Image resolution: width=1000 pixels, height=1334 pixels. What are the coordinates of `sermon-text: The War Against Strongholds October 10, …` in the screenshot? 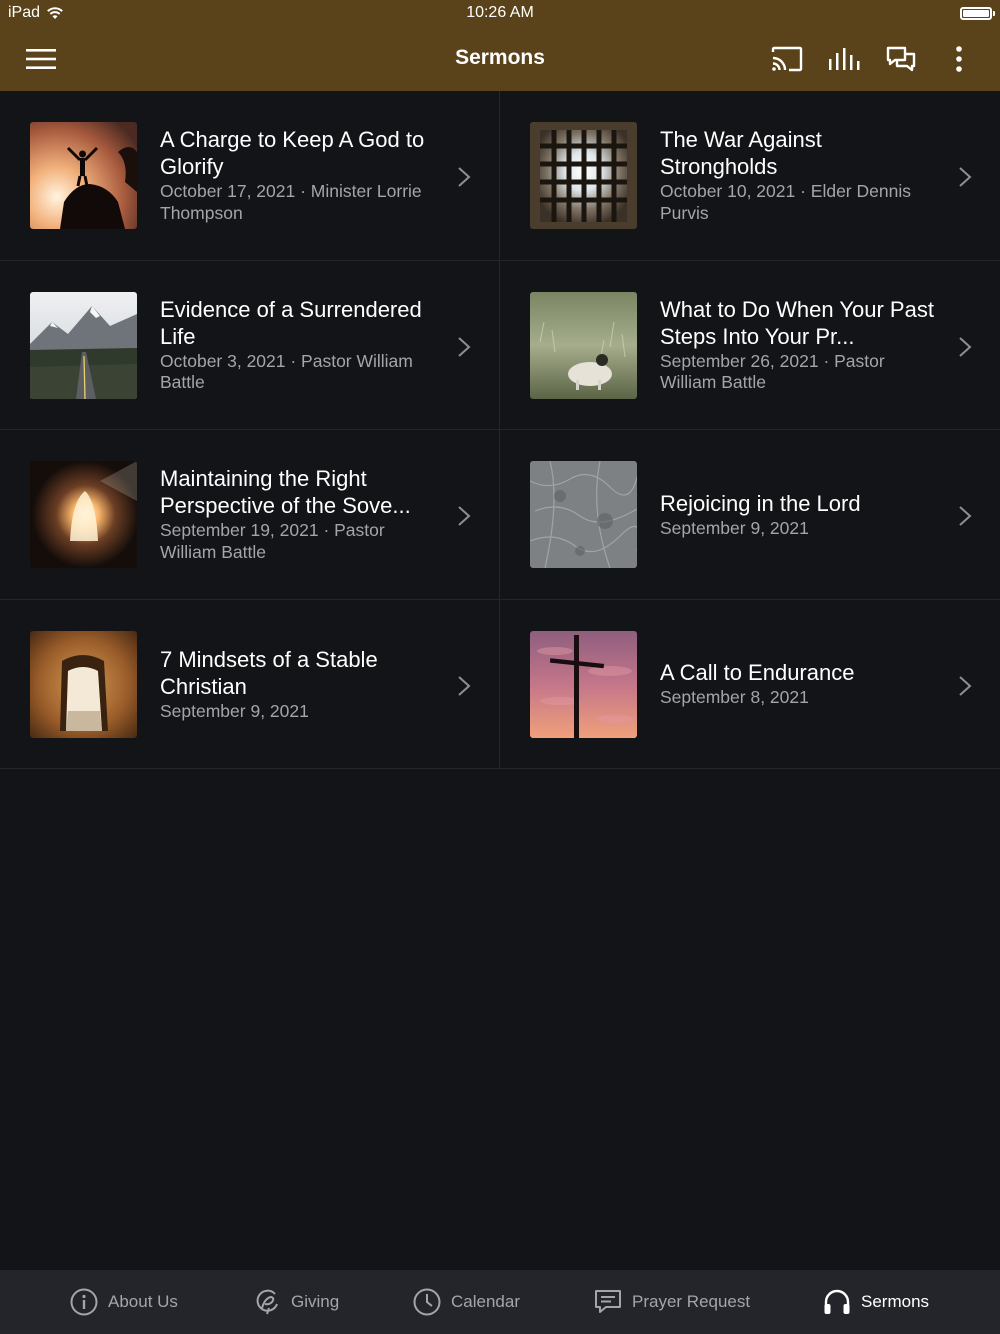 It's located at (800, 175).